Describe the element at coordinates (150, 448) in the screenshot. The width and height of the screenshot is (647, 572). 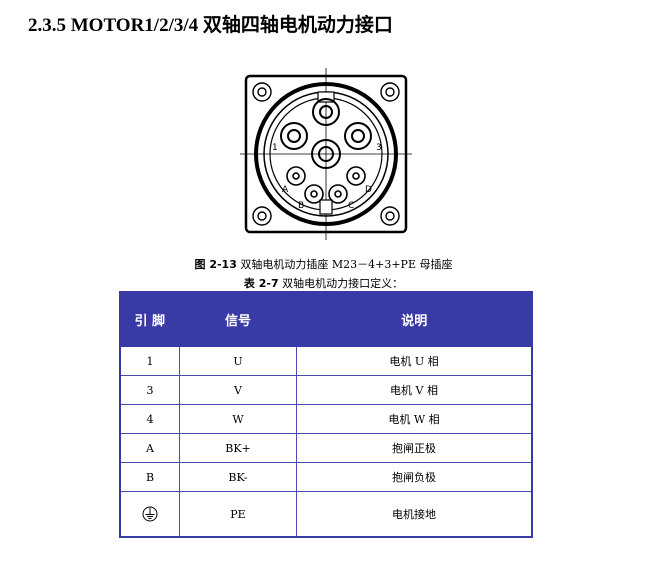
I see `cell-pin: A` at that location.